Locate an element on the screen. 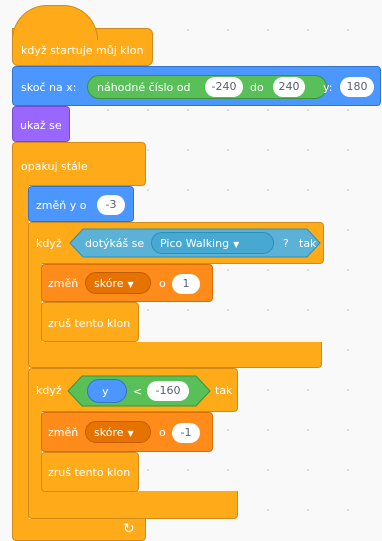 The image size is (382, 541). random-to-label: do is located at coordinates (257, 87).